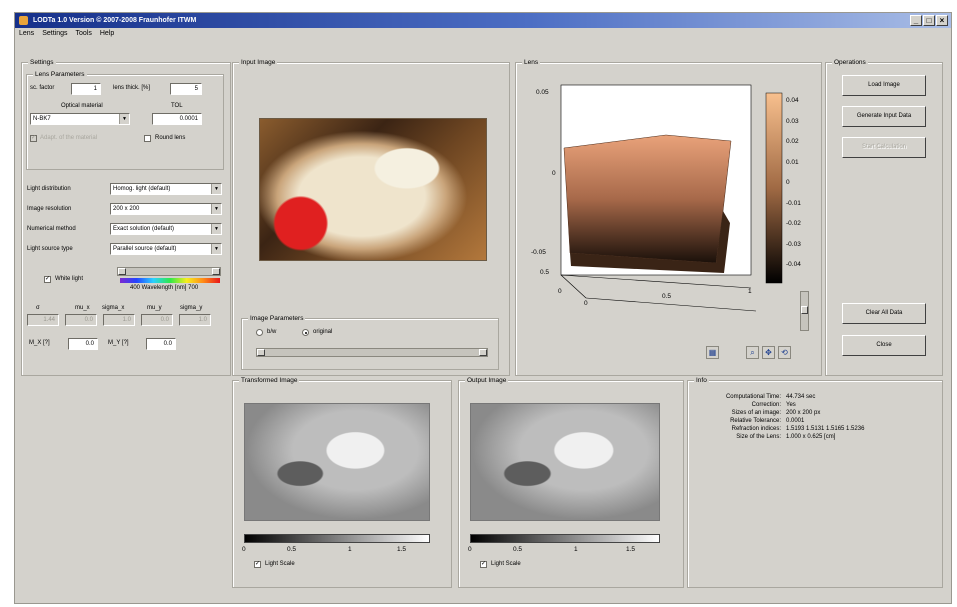 This screenshot has height=607, width=957. I want to click on wavelength-label: 400 Wavelength [nm] 700, so click(164, 288).